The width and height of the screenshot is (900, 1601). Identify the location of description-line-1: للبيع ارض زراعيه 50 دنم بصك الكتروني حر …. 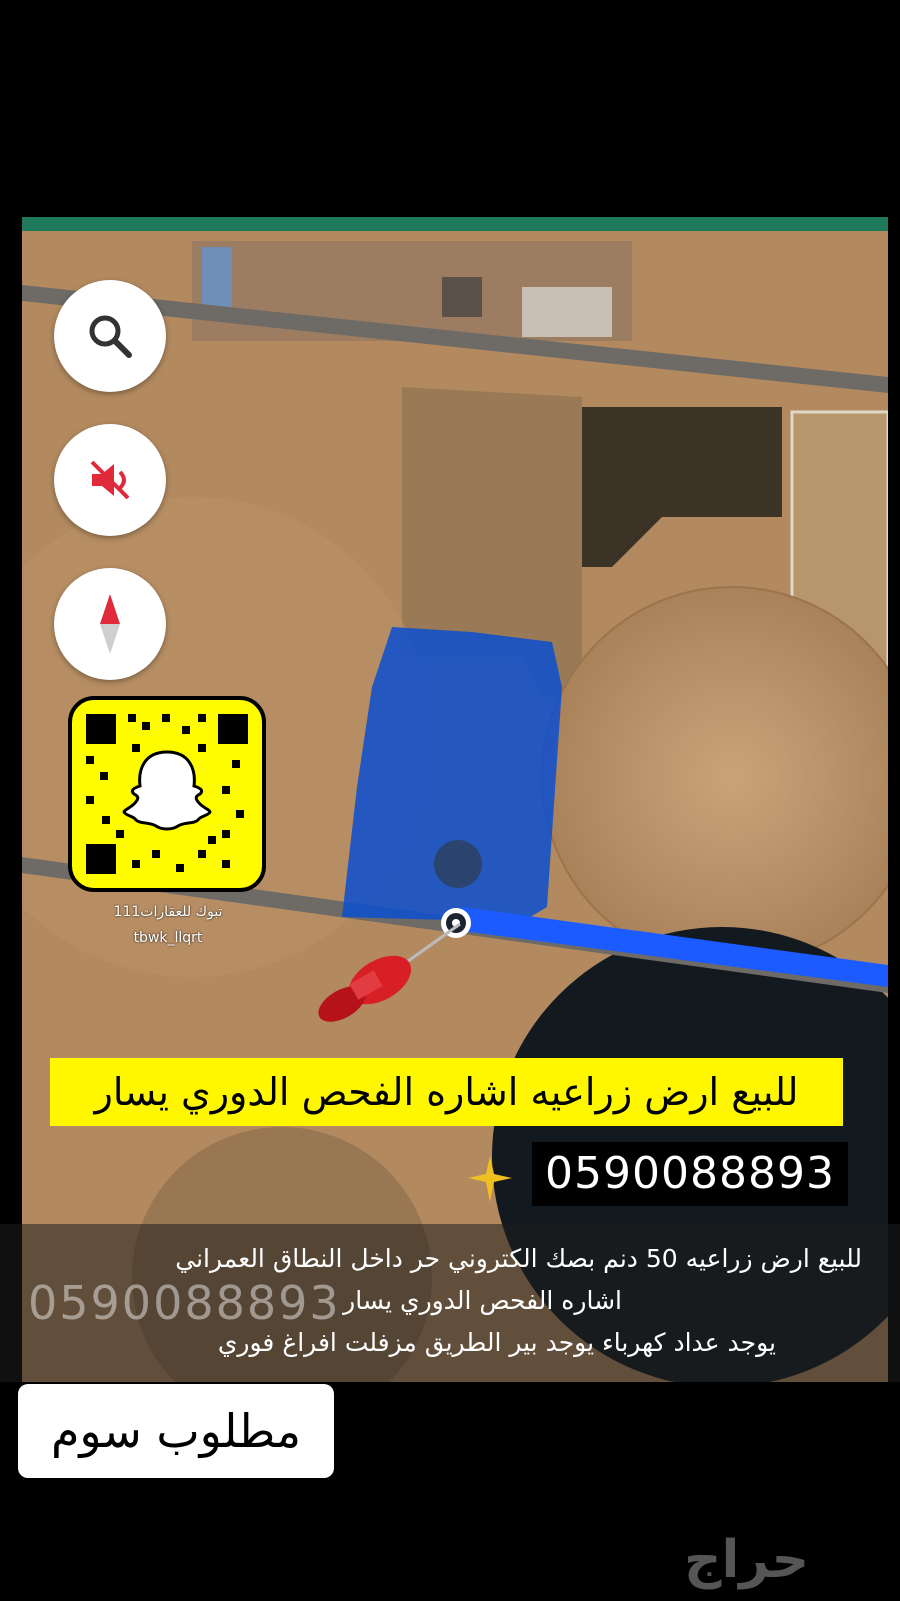
(518, 1258).